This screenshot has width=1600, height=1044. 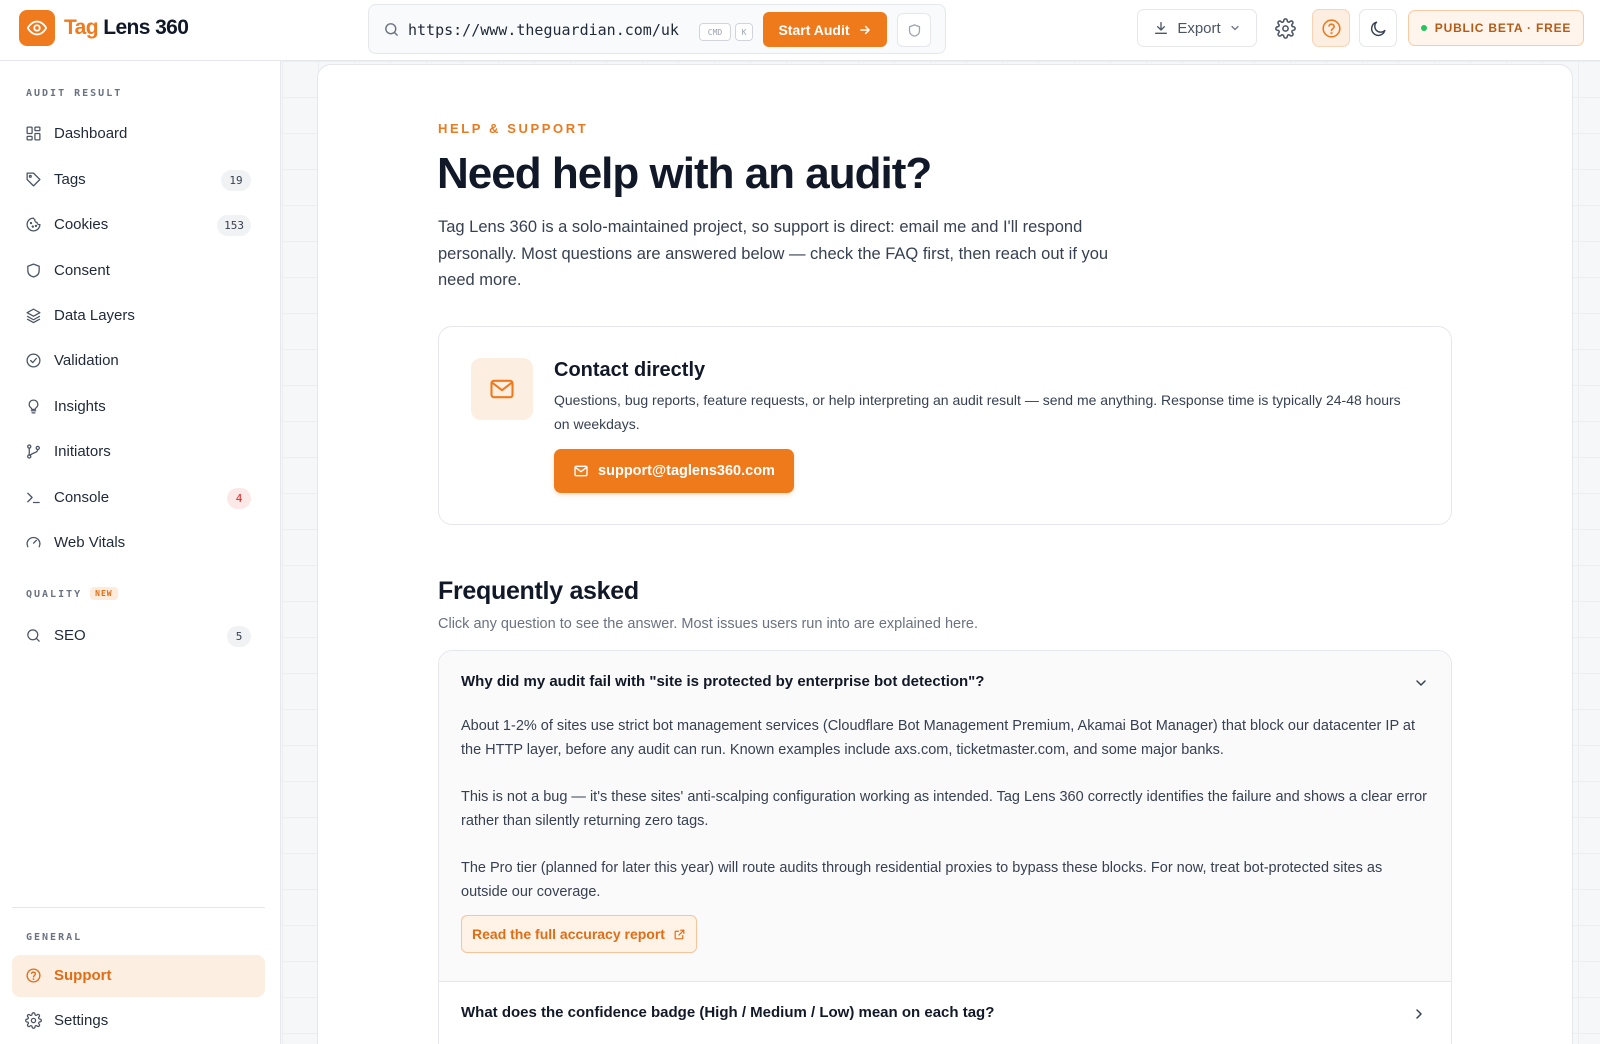 I want to click on export-button: Export, so click(x=1197, y=28).